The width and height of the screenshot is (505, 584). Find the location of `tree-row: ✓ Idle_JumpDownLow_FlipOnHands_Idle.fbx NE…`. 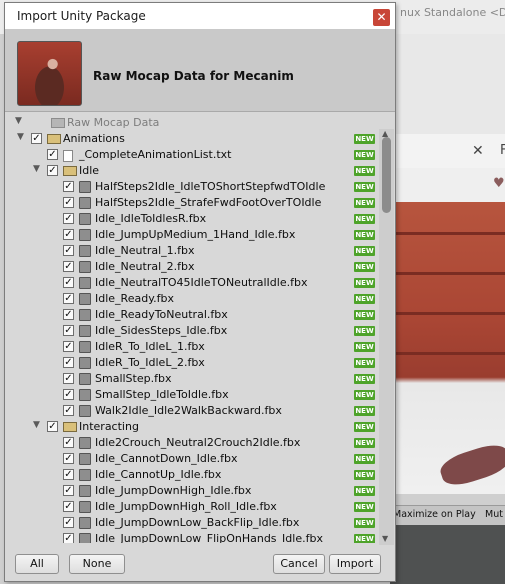

tree-row: ✓ Idle_JumpDownLow_FlipOnHands_Idle.fbx NE… is located at coordinates (196, 537).